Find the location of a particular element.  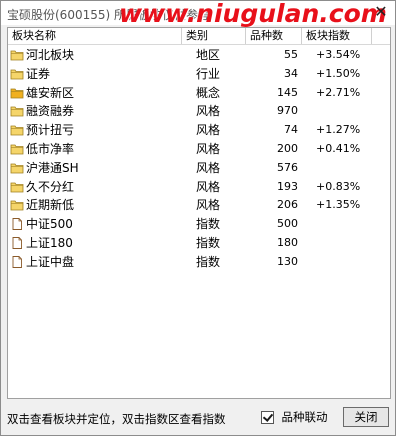

list-item: 雄安新区 概念 145 +2.71% is located at coordinates (199, 93).